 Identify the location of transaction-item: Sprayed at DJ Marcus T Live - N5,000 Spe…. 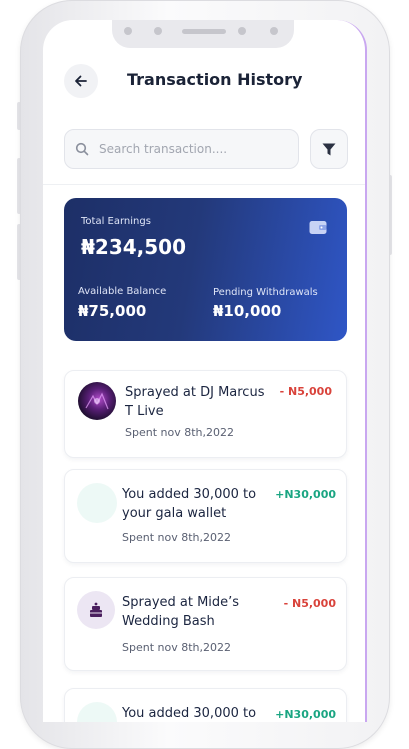
(205, 414).